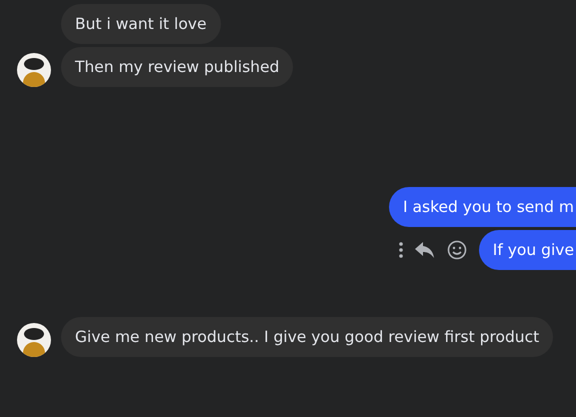 The height and width of the screenshot is (417, 576). Describe the element at coordinates (527, 250) in the screenshot. I see `message-bubble: If you give` at that location.